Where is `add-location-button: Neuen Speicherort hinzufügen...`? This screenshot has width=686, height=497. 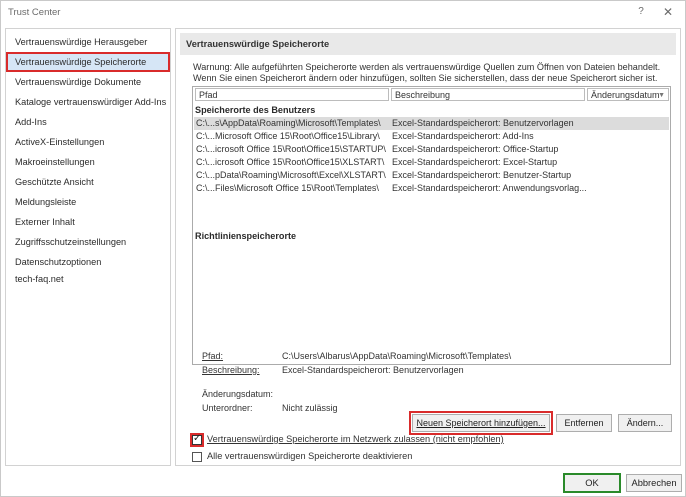
add-location-button: Neuen Speicherort hinzufügen... is located at coordinates (481, 423).